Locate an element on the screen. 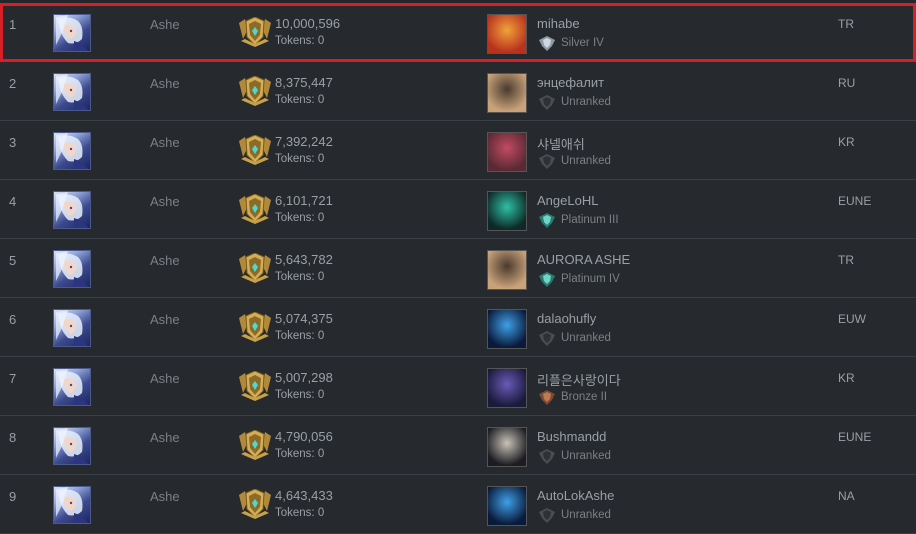  summoner-name-link: Bushmandd is located at coordinates (571, 436).